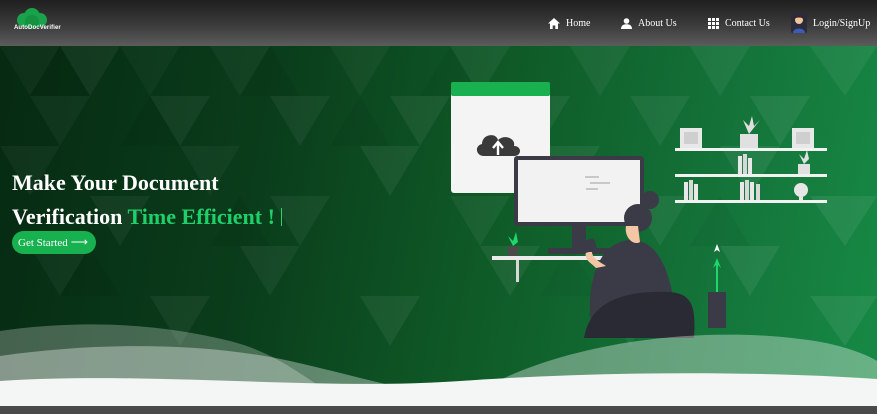  I want to click on bottom-strip, so click(438, 410).